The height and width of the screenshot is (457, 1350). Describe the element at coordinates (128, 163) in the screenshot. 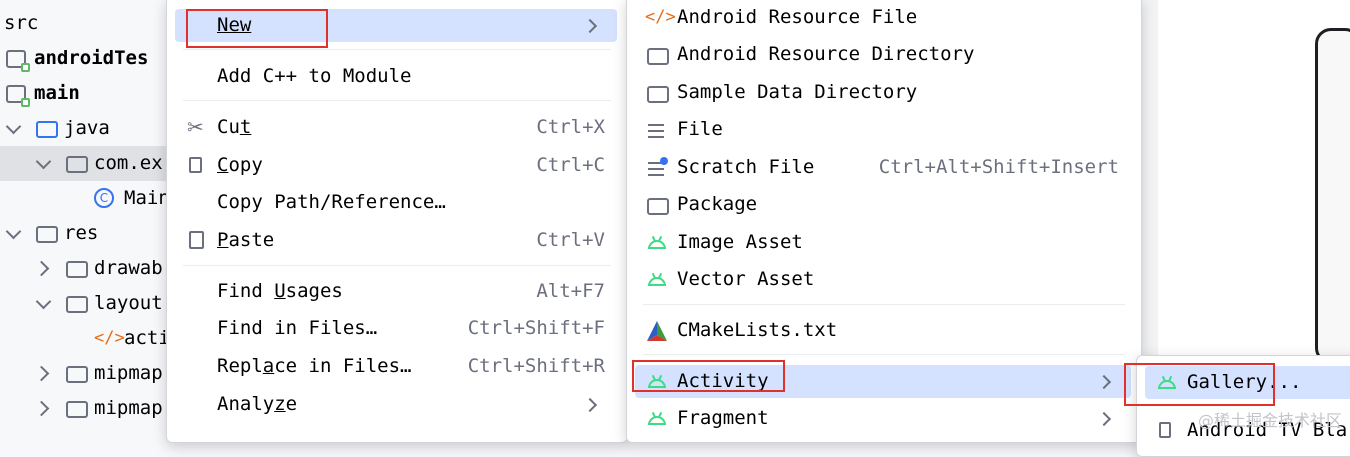

I see `tree-item-label: com.ex` at that location.